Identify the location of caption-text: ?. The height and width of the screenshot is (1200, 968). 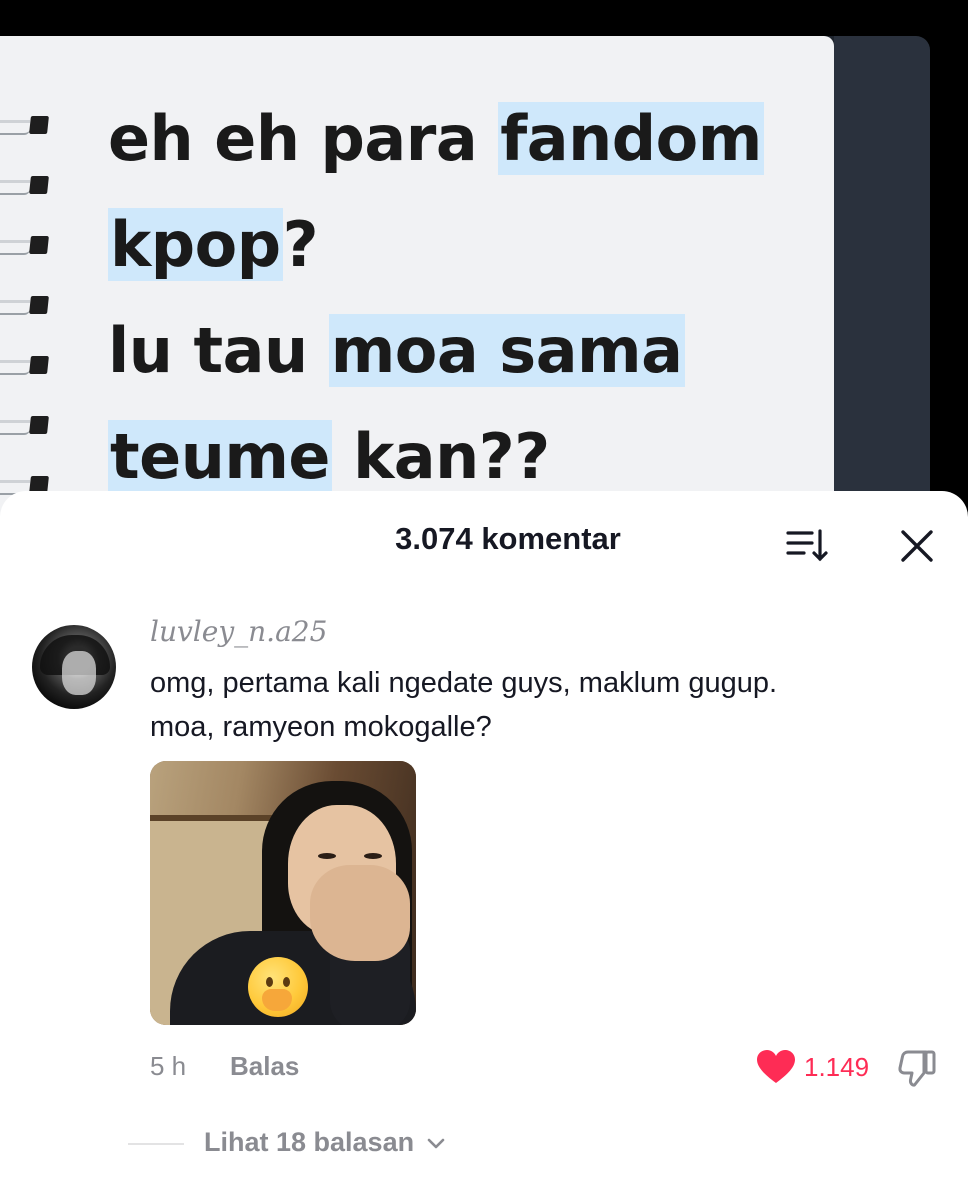
(300, 244).